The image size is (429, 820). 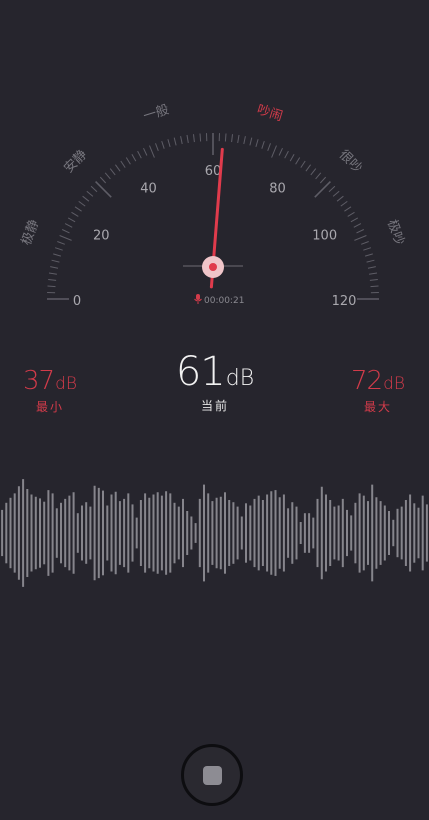 I want to click on current-value: 61, so click(x=200, y=372).